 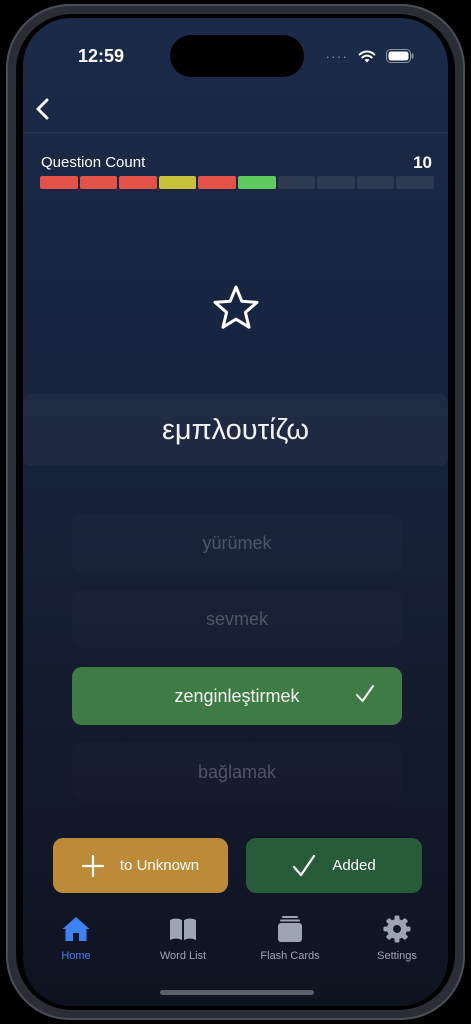 I want to click on star-icon, so click(x=236, y=307).